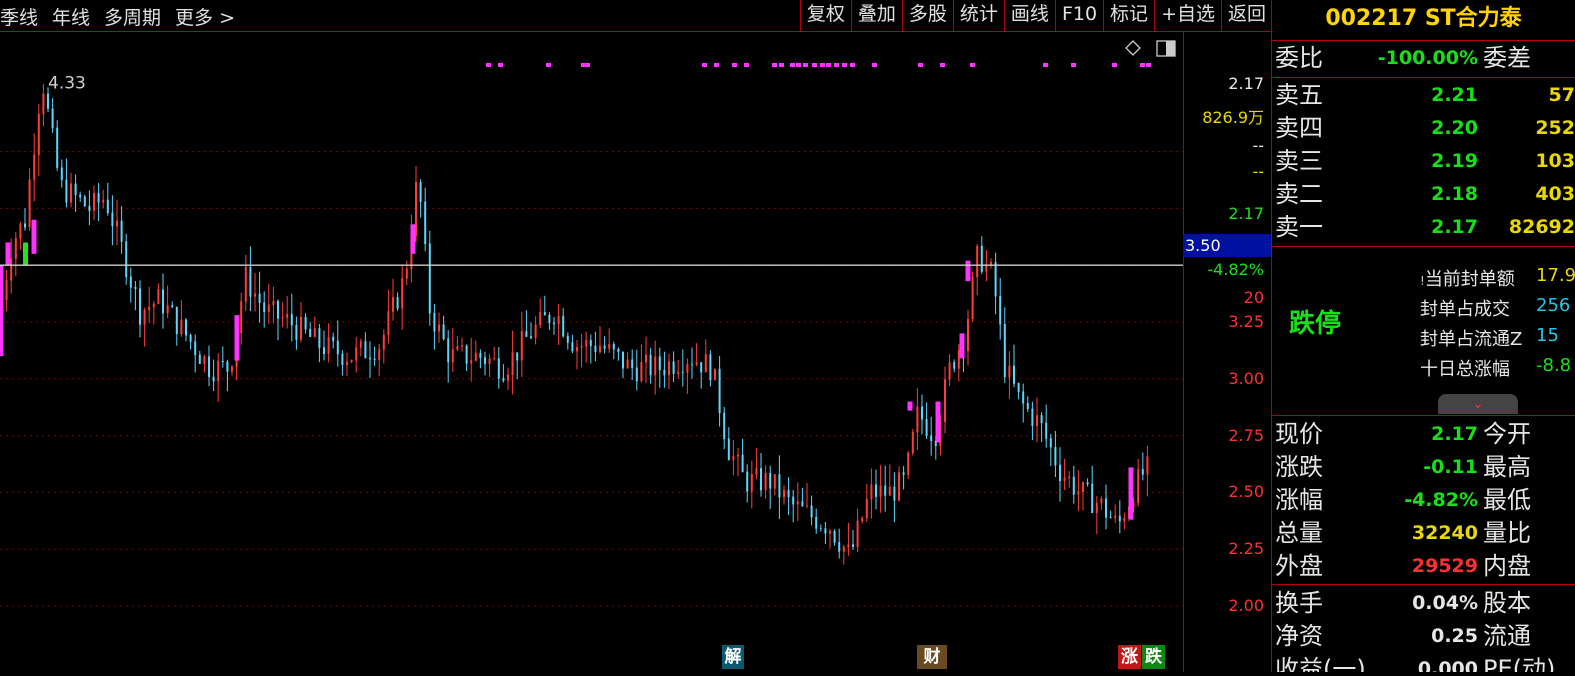 The image size is (1575, 676). I want to click on ask-label: 卖五, so click(1299, 95).